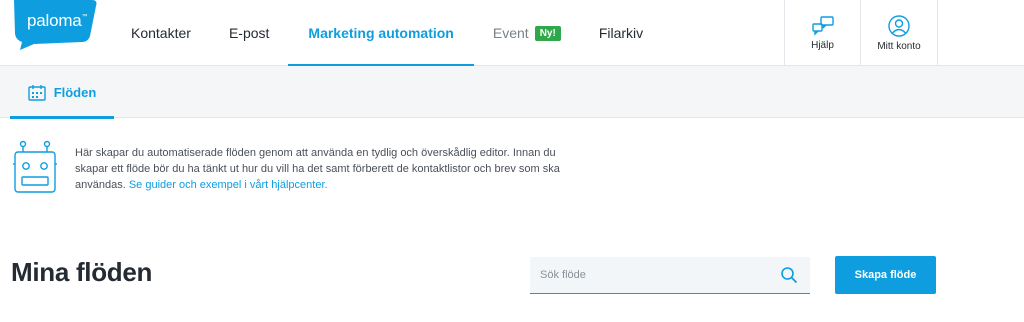 The height and width of the screenshot is (322, 1024). I want to click on header-tools: Hjälp Mitt konto, so click(861, 33).